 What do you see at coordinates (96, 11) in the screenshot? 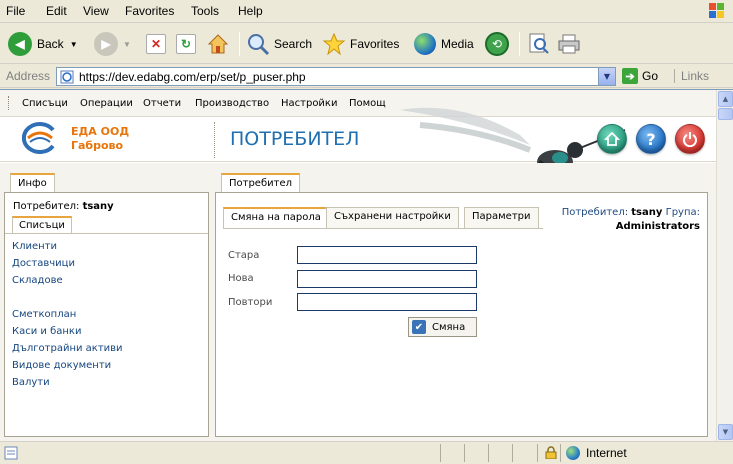
I see `menu-view: View` at bounding box center [96, 11].